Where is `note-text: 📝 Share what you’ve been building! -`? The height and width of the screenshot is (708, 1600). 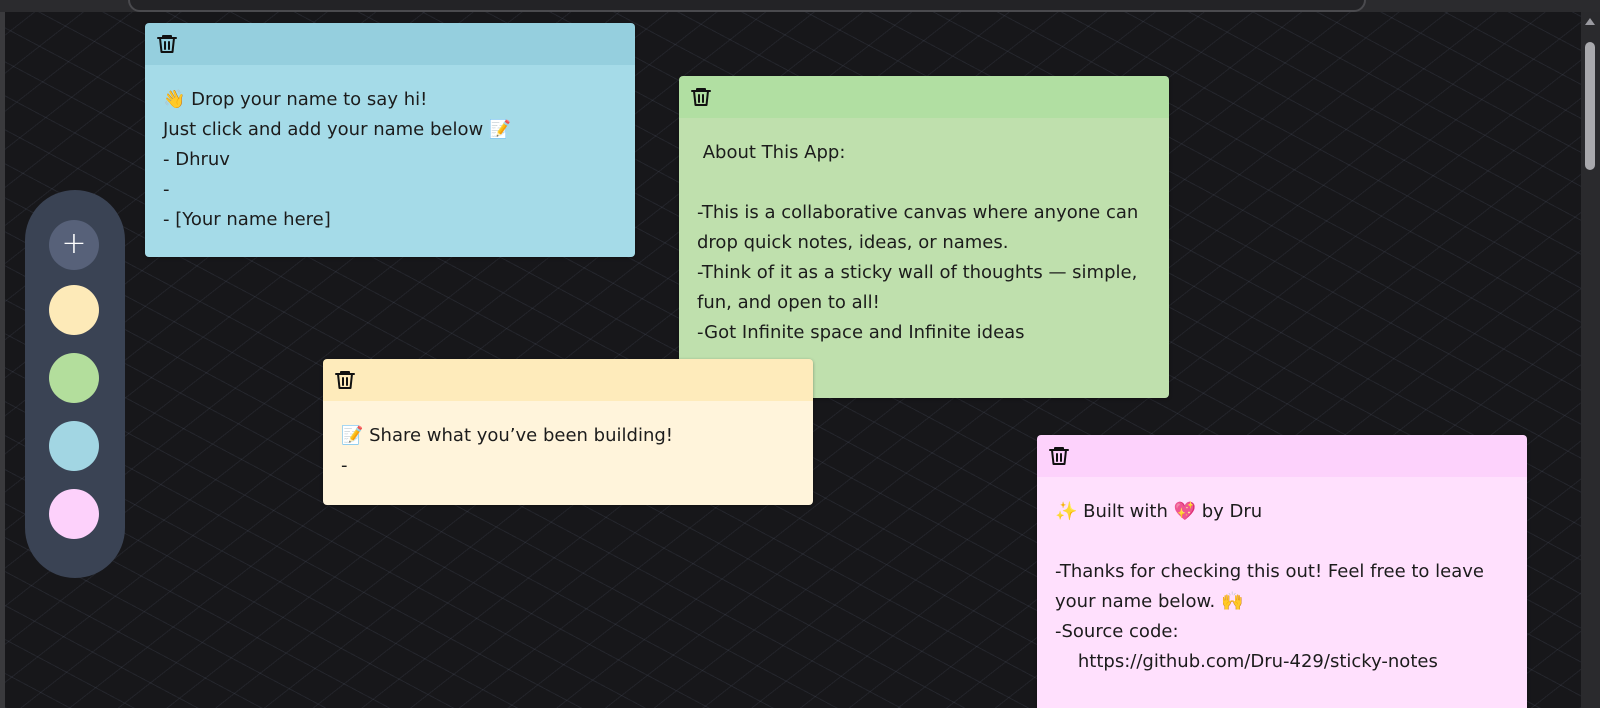
note-text: 📝 Share what you’ve been building! - is located at coordinates (568, 453).